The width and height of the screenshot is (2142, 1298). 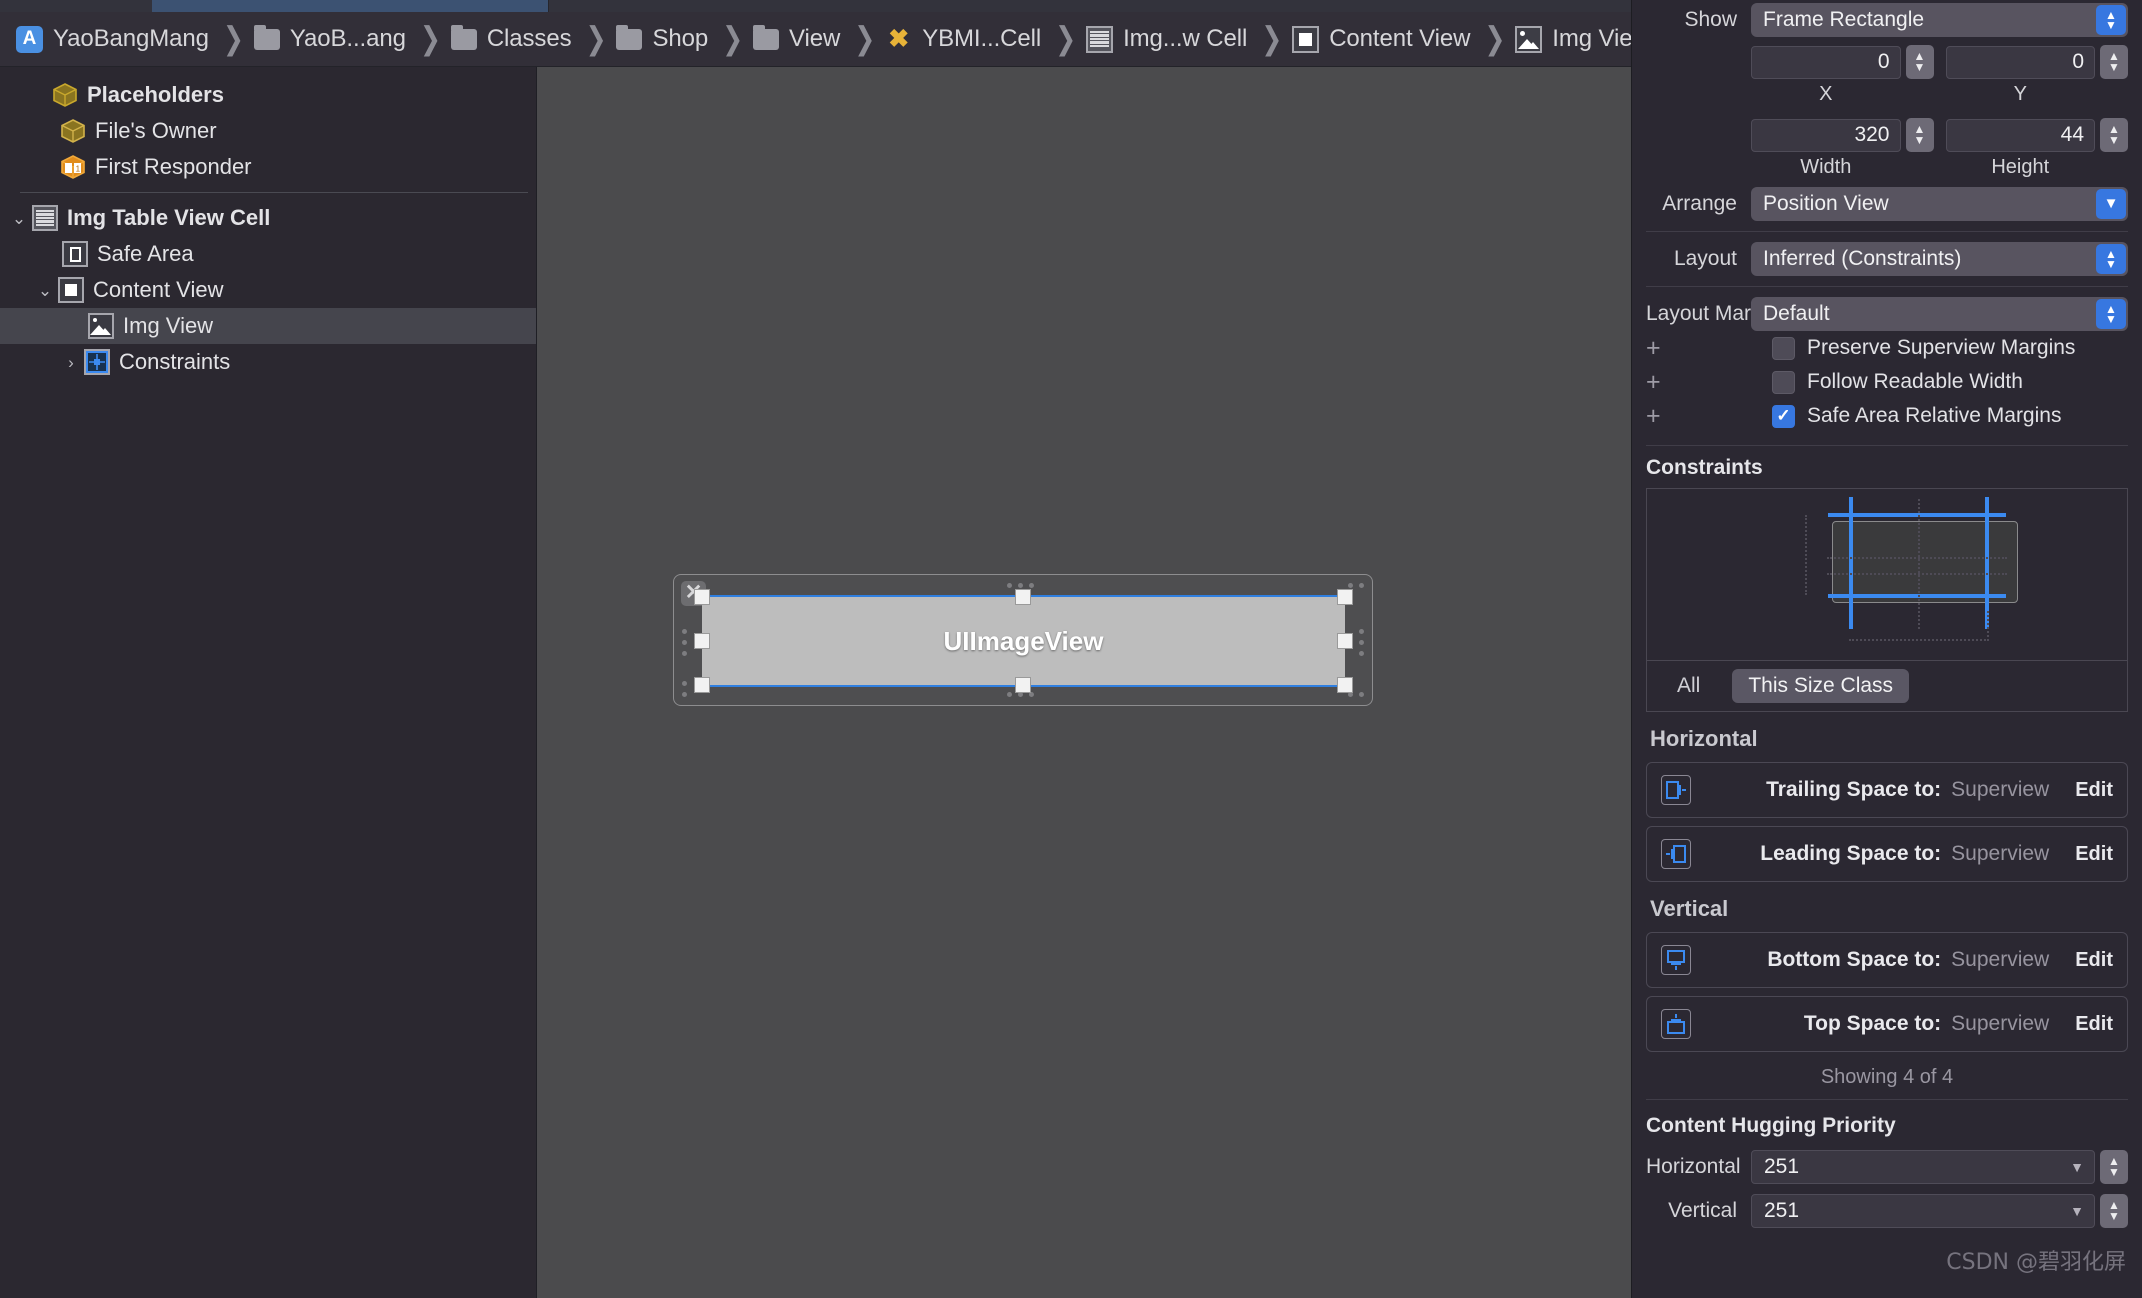 I want to click on selection-handle-top-left, so click(x=702, y=597).